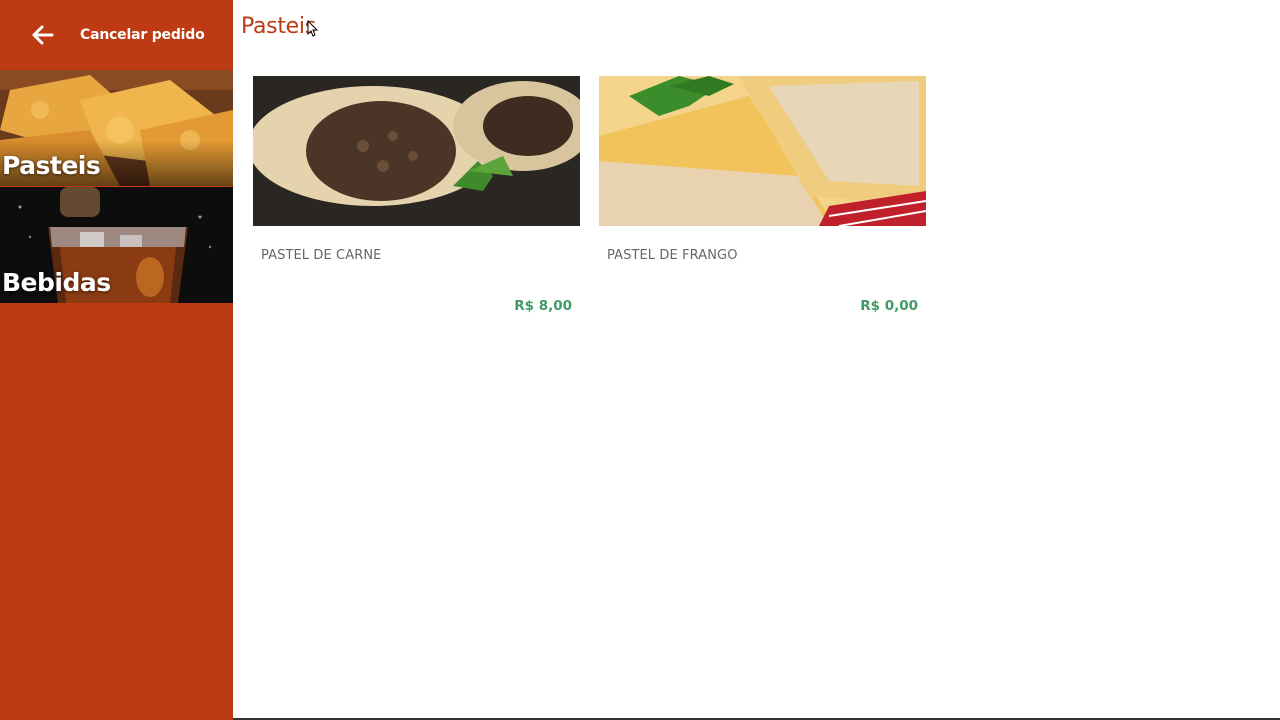 This screenshot has width=1280, height=720. Describe the element at coordinates (313, 28) in the screenshot. I see `mouse-cursor-icon` at that location.